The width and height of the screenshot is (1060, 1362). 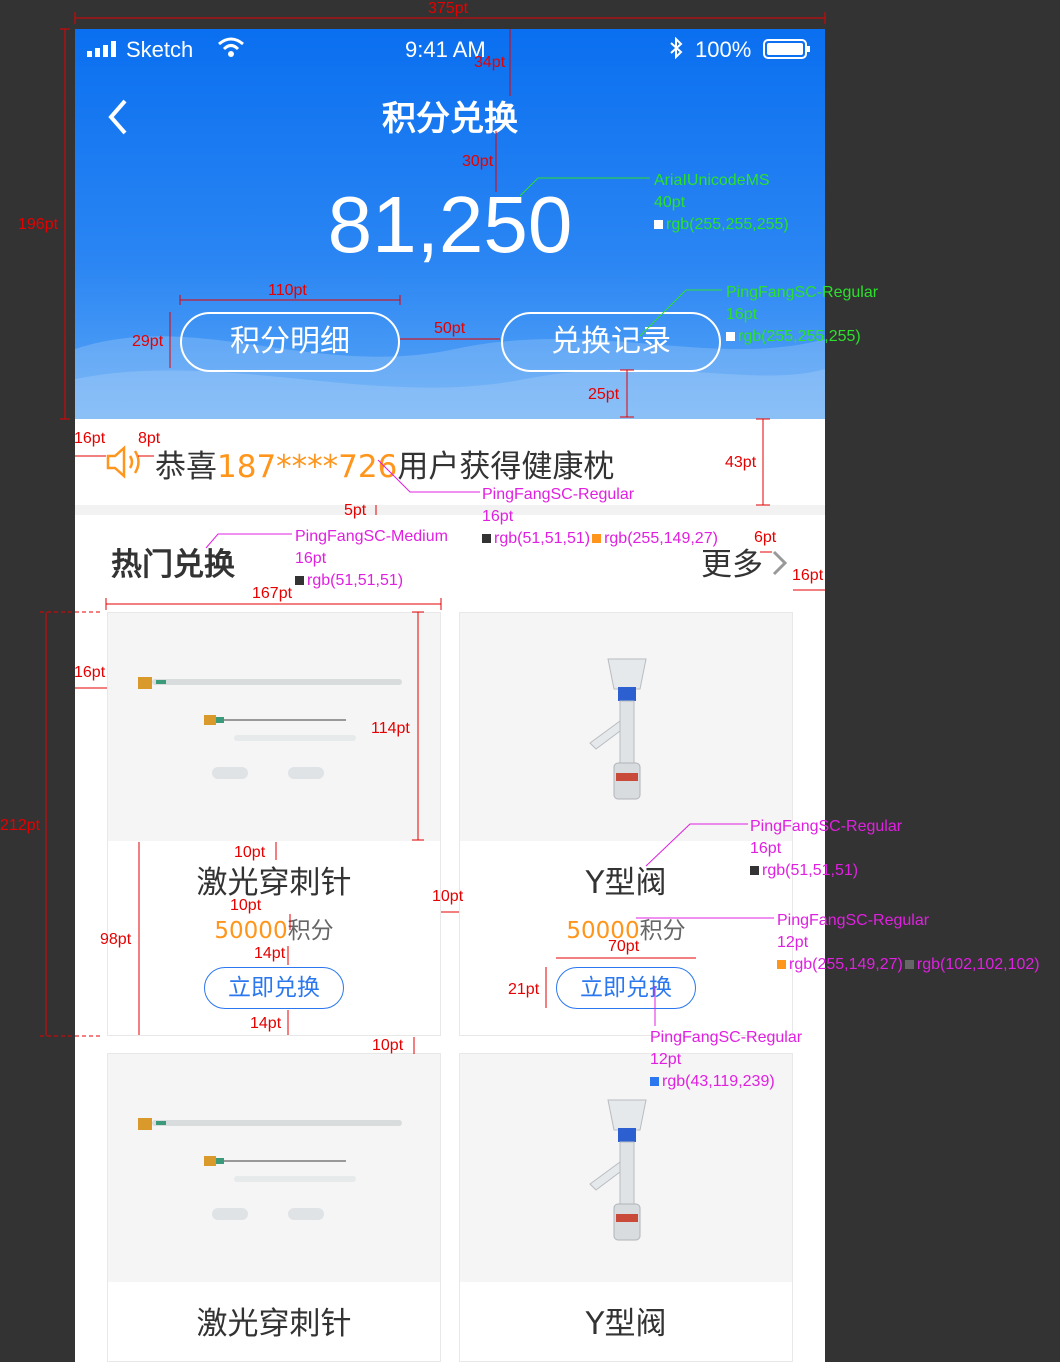 What do you see at coordinates (355, 510) in the screenshot?
I see `dim-section-gap: 5pt` at bounding box center [355, 510].